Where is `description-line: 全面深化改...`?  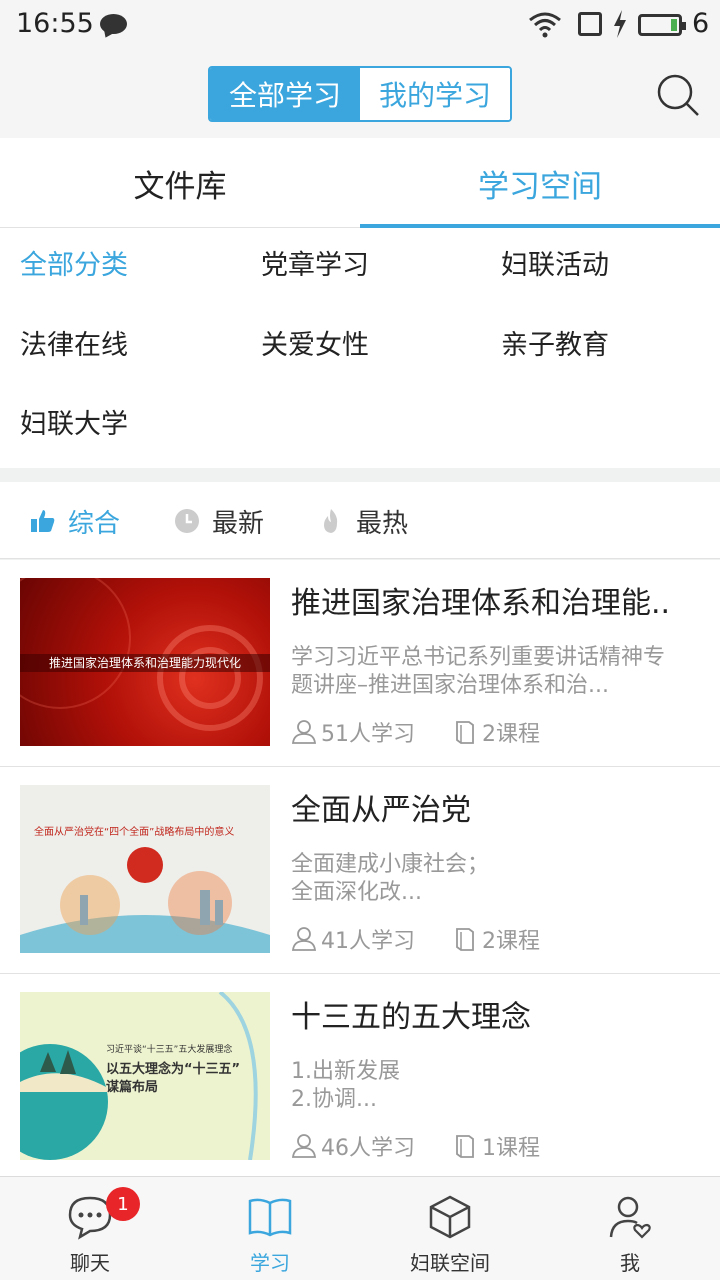
description-line: 全面深化改... is located at coordinates (356, 892).